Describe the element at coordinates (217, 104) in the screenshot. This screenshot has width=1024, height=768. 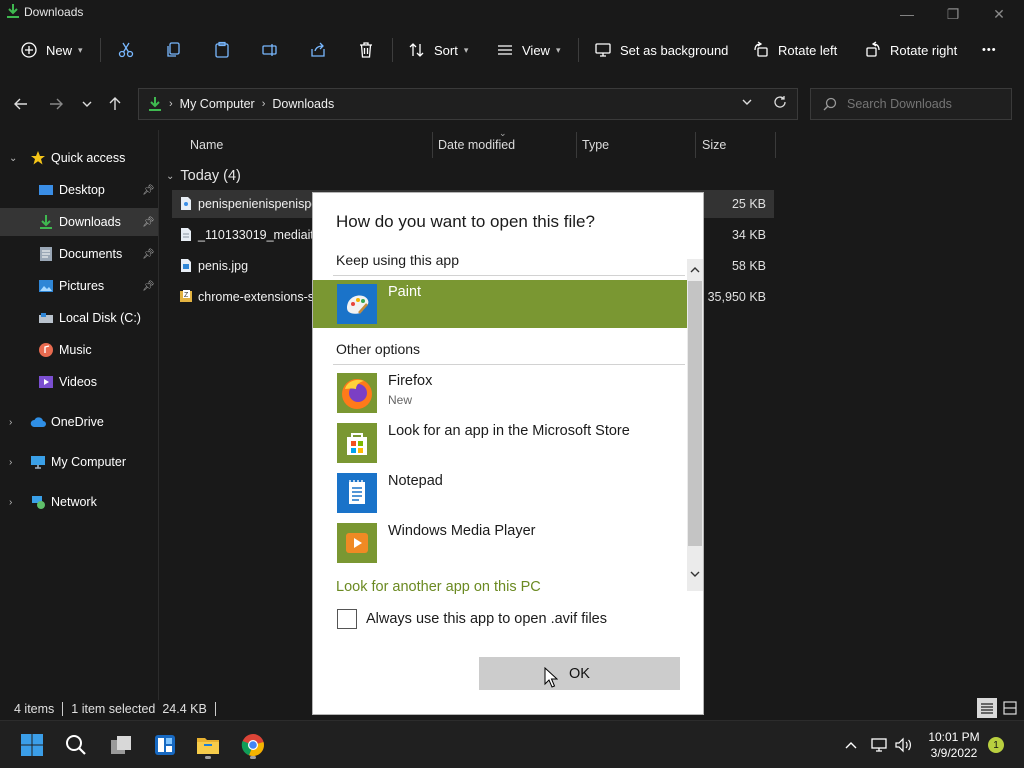
I see `breadcrumb-my-computer: My Computer` at that location.